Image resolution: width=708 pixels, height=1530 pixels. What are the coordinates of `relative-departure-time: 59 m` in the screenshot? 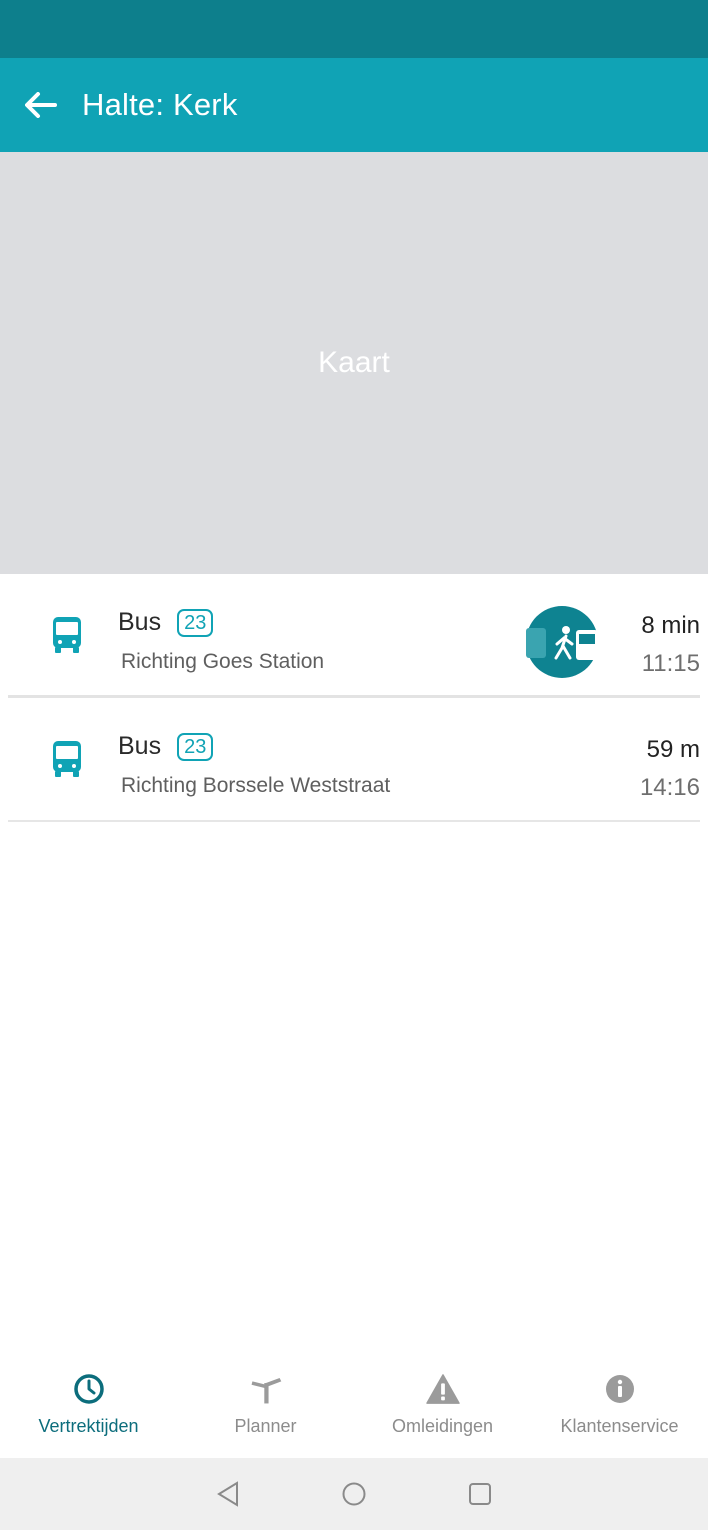 It's located at (673, 749).